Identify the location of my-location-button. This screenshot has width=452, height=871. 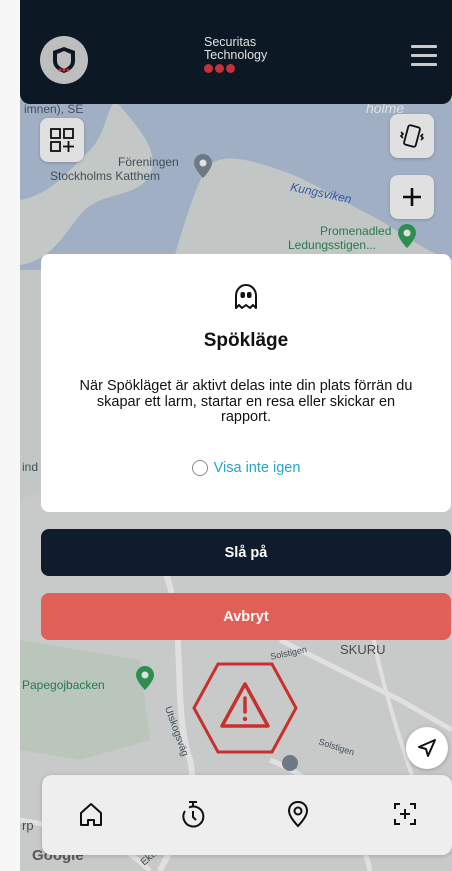
(427, 748).